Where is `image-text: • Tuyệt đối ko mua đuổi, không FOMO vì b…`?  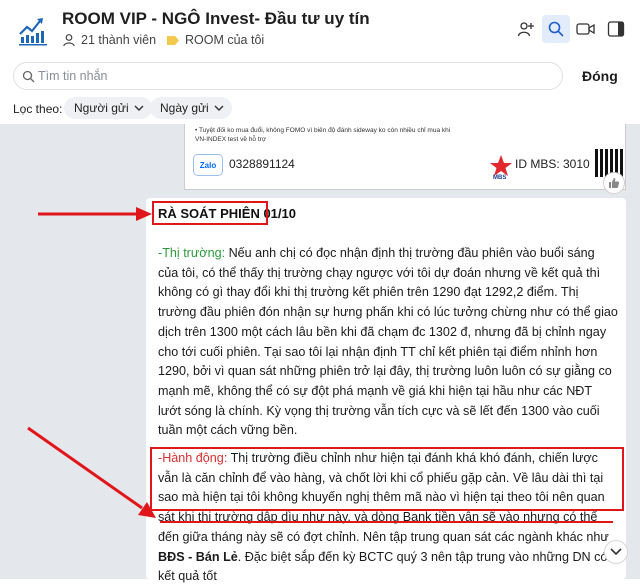
image-text: • Tuyệt đối ko mua đuổi, không FOMO vì b… is located at coordinates (405, 135).